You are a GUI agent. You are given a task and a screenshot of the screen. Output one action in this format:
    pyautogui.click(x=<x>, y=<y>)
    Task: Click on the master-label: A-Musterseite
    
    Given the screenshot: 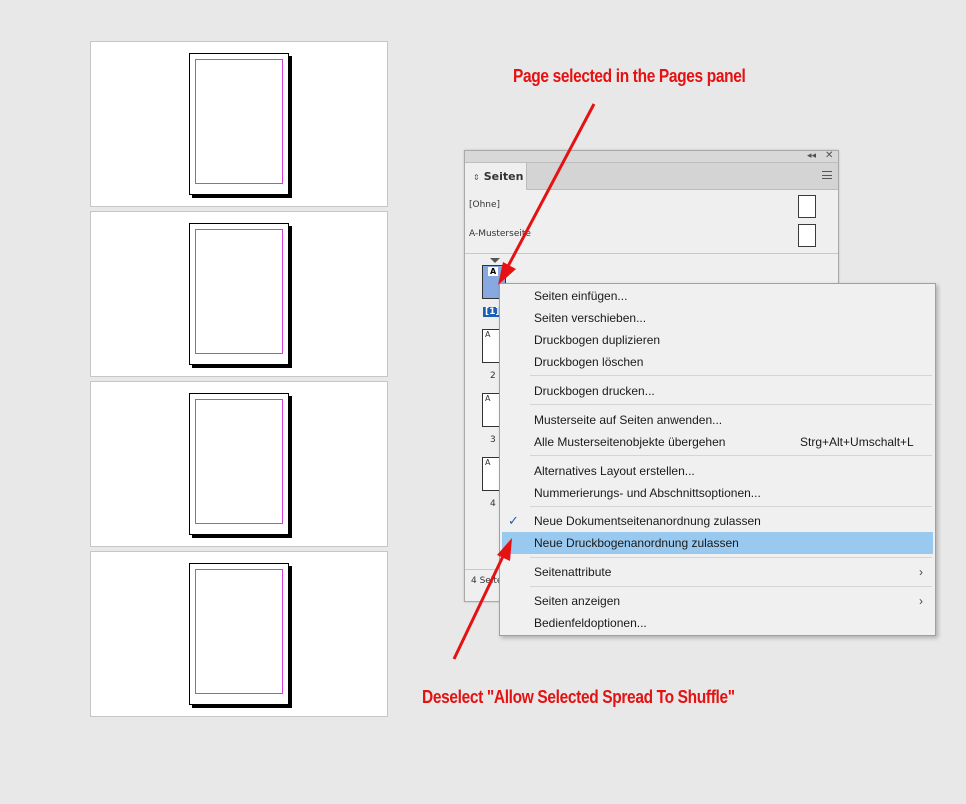 What is the action you would take?
    pyautogui.click(x=500, y=234)
    